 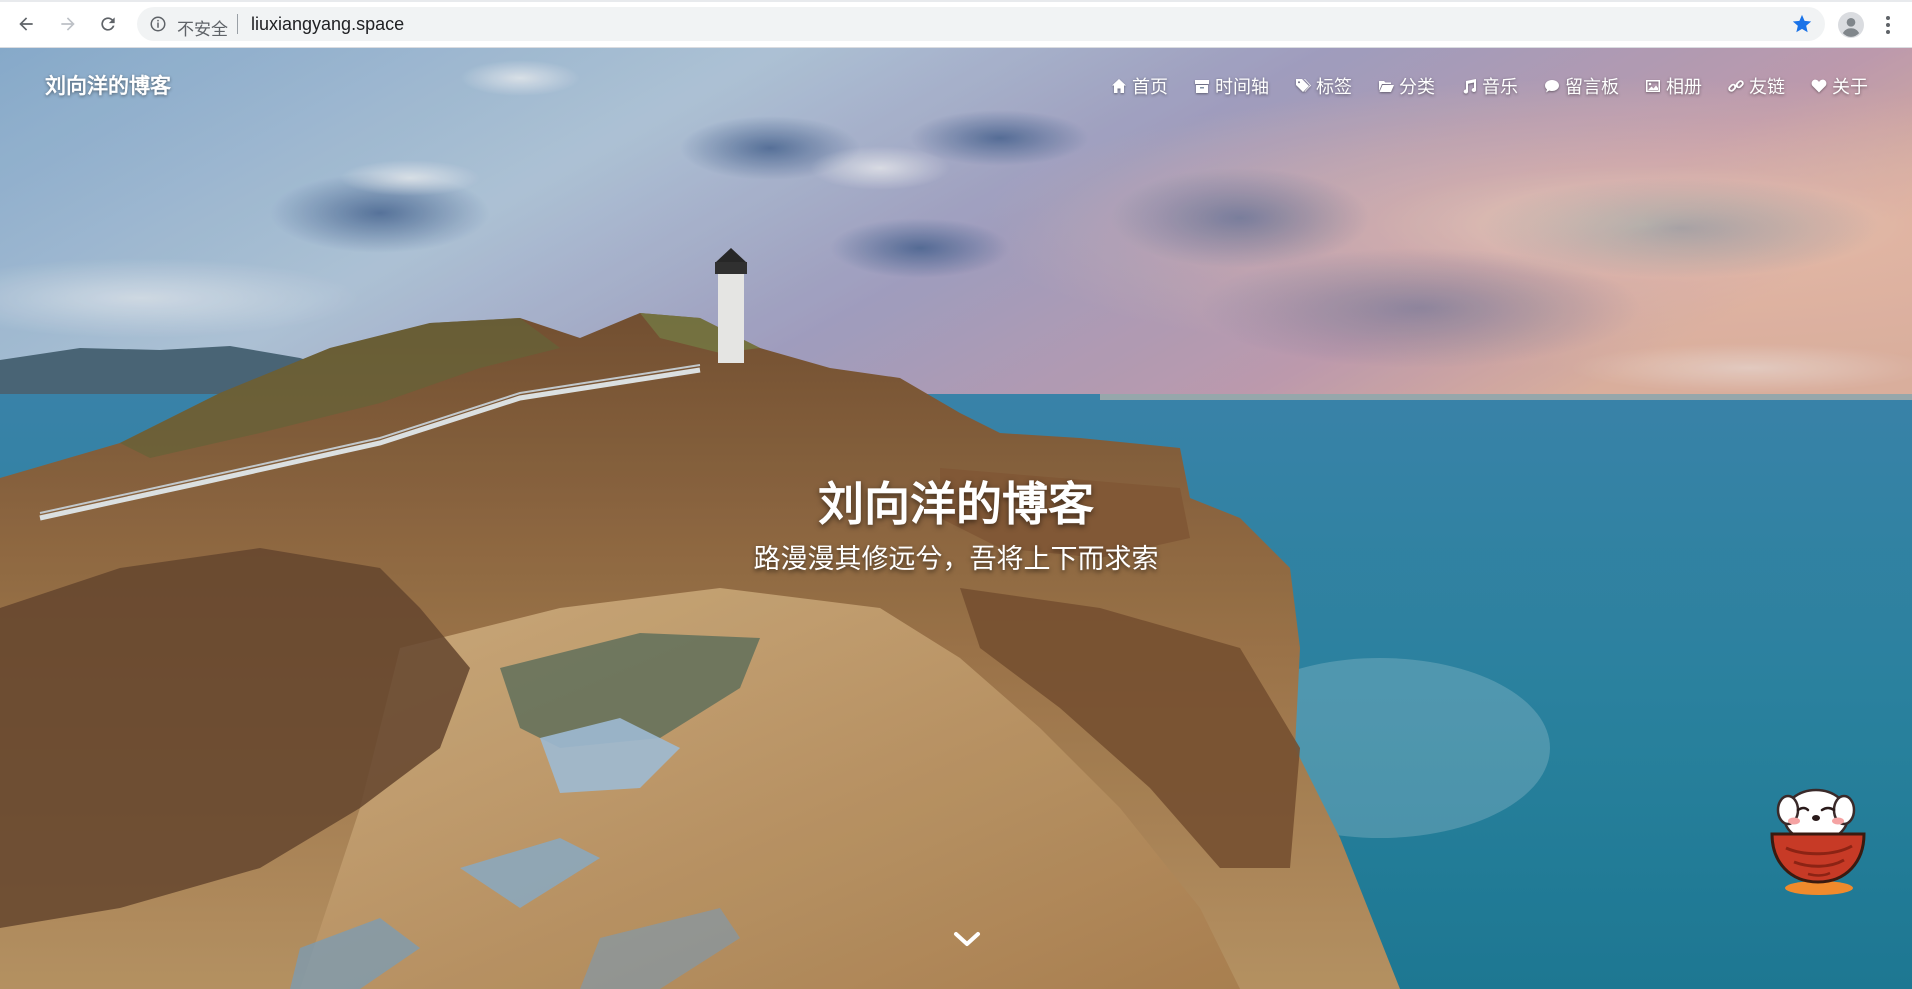 I want to click on chevron-down-icon, so click(x=967, y=939).